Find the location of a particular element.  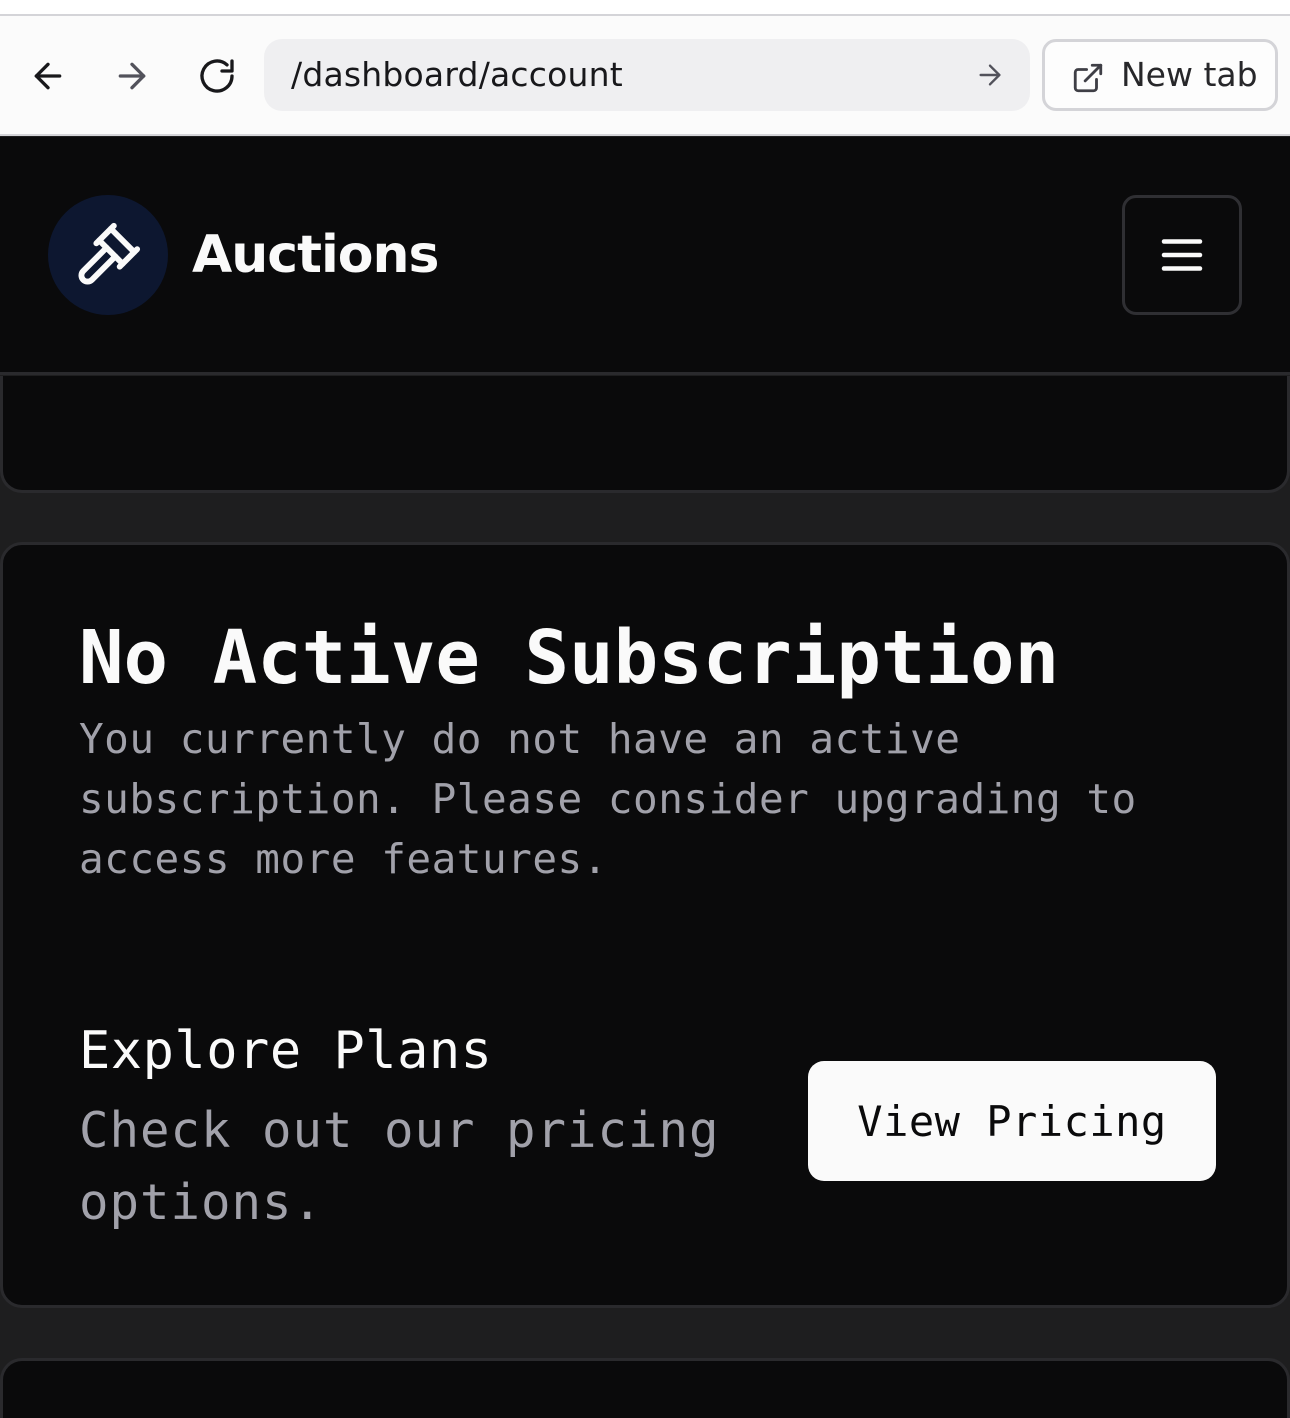

reload-icon is located at coordinates (217, 76).